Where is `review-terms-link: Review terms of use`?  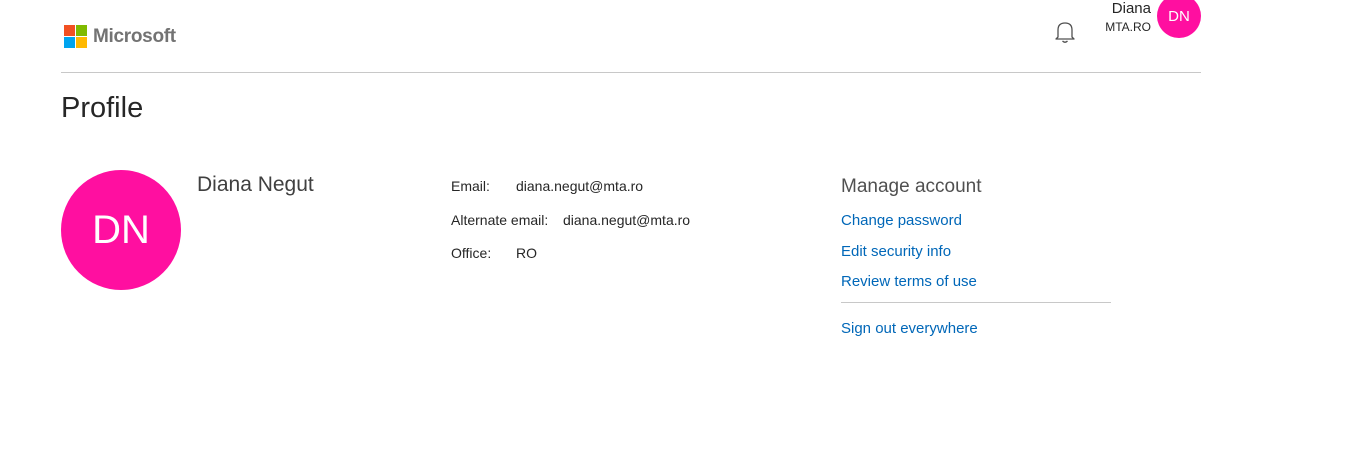
review-terms-link: Review terms of use is located at coordinates (909, 281).